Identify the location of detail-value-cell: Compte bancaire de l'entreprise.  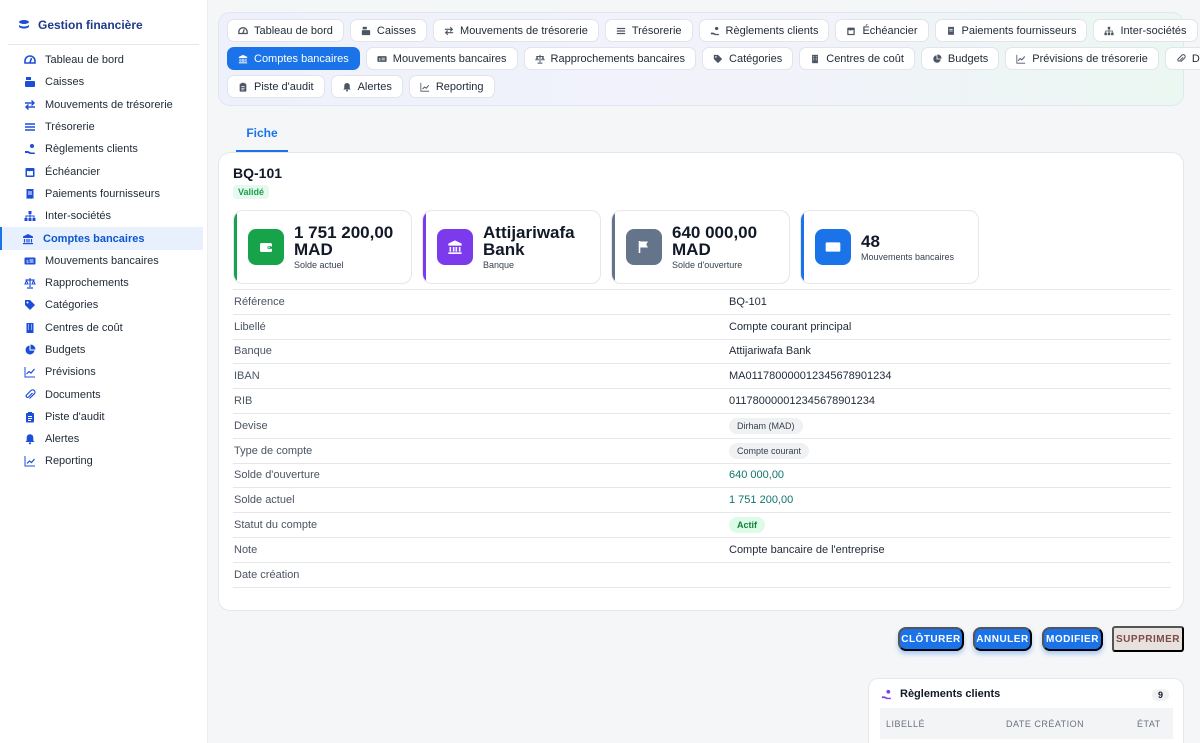
(950, 549).